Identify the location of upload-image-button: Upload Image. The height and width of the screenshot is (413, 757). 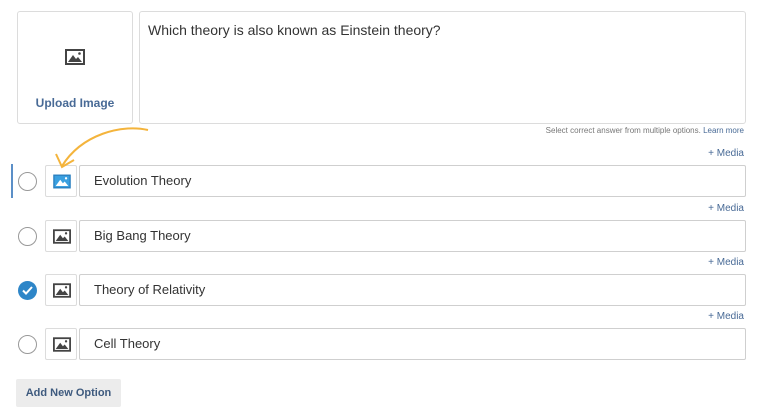
(75, 67).